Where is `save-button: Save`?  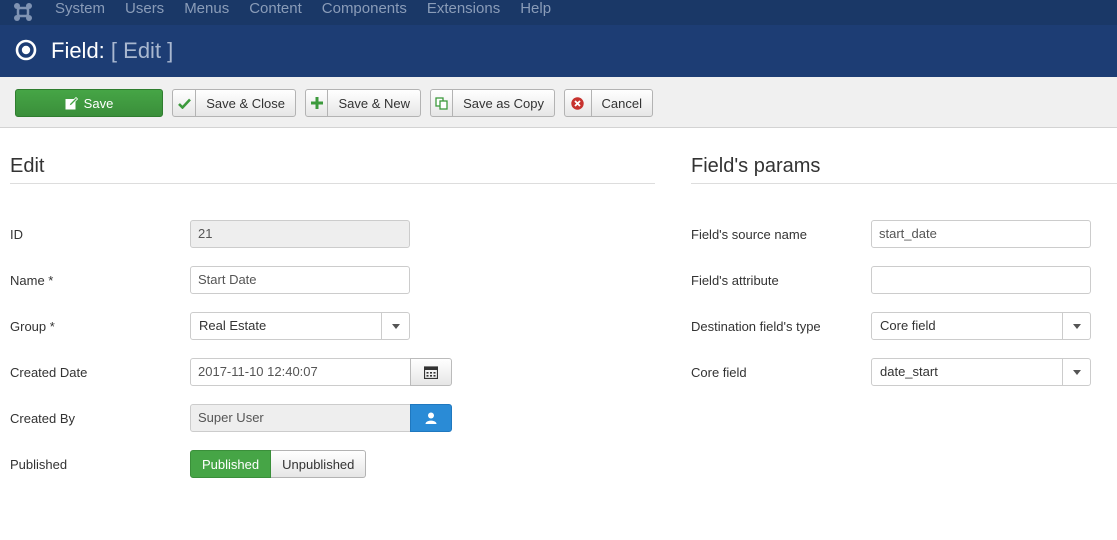
save-button: Save is located at coordinates (89, 103).